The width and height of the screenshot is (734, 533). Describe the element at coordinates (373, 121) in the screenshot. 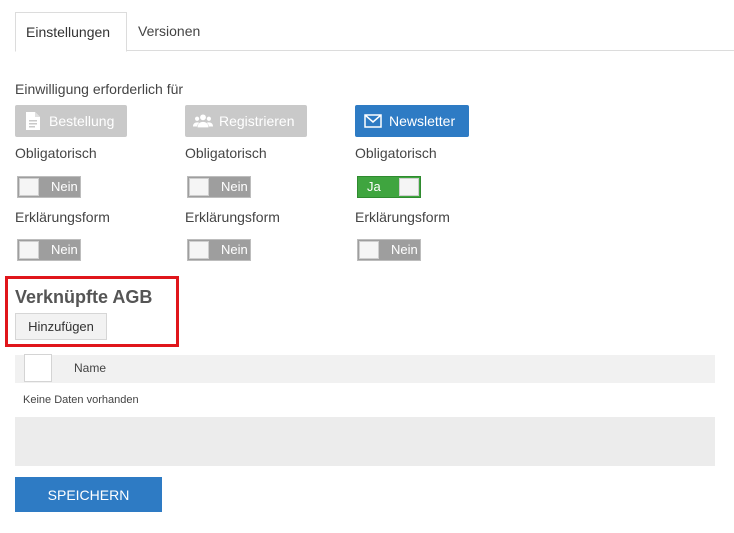

I see `envelope-icon` at that location.